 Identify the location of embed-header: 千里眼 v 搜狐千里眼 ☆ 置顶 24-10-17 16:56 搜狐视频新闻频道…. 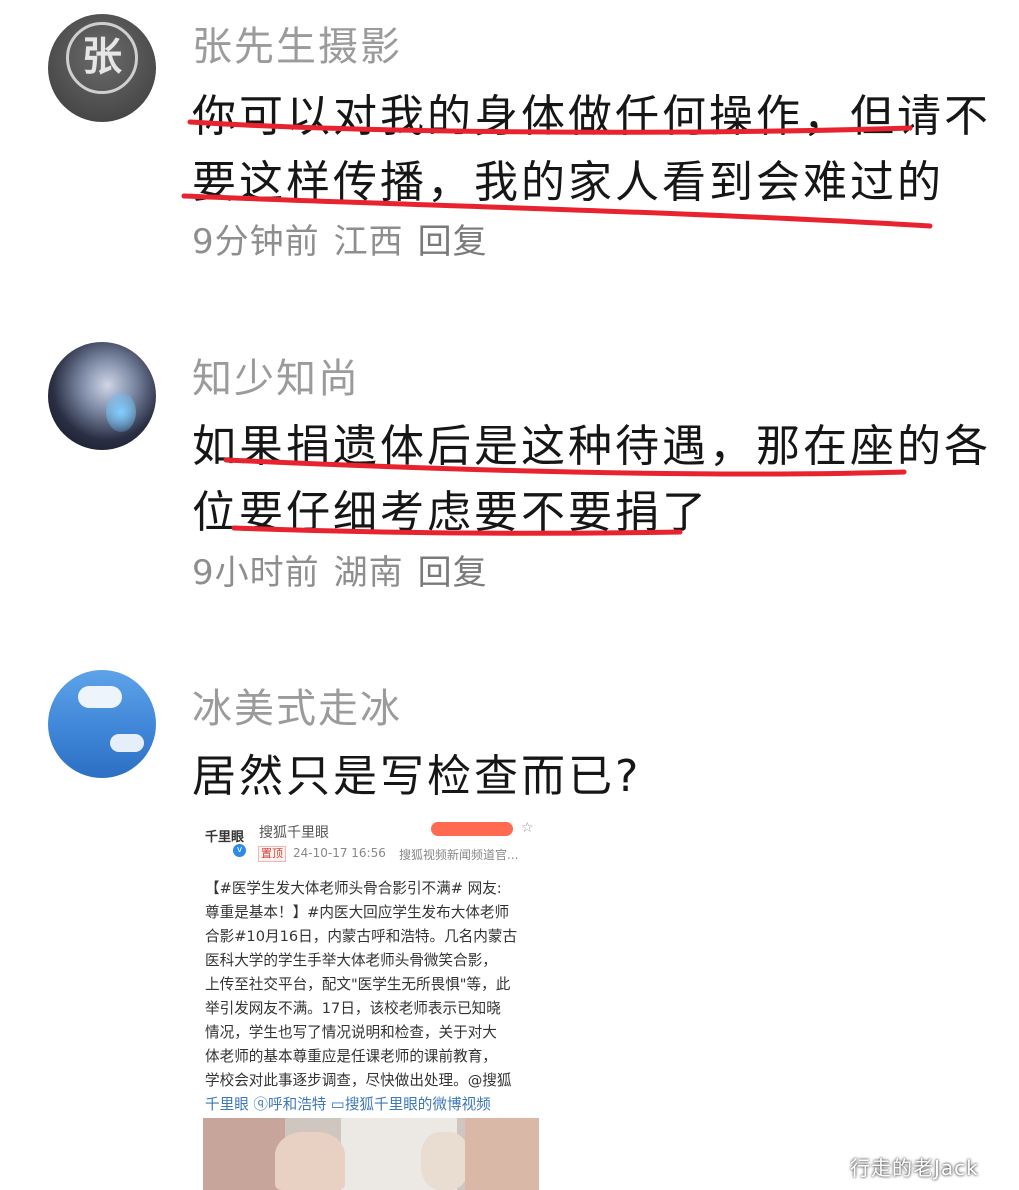
(371, 850).